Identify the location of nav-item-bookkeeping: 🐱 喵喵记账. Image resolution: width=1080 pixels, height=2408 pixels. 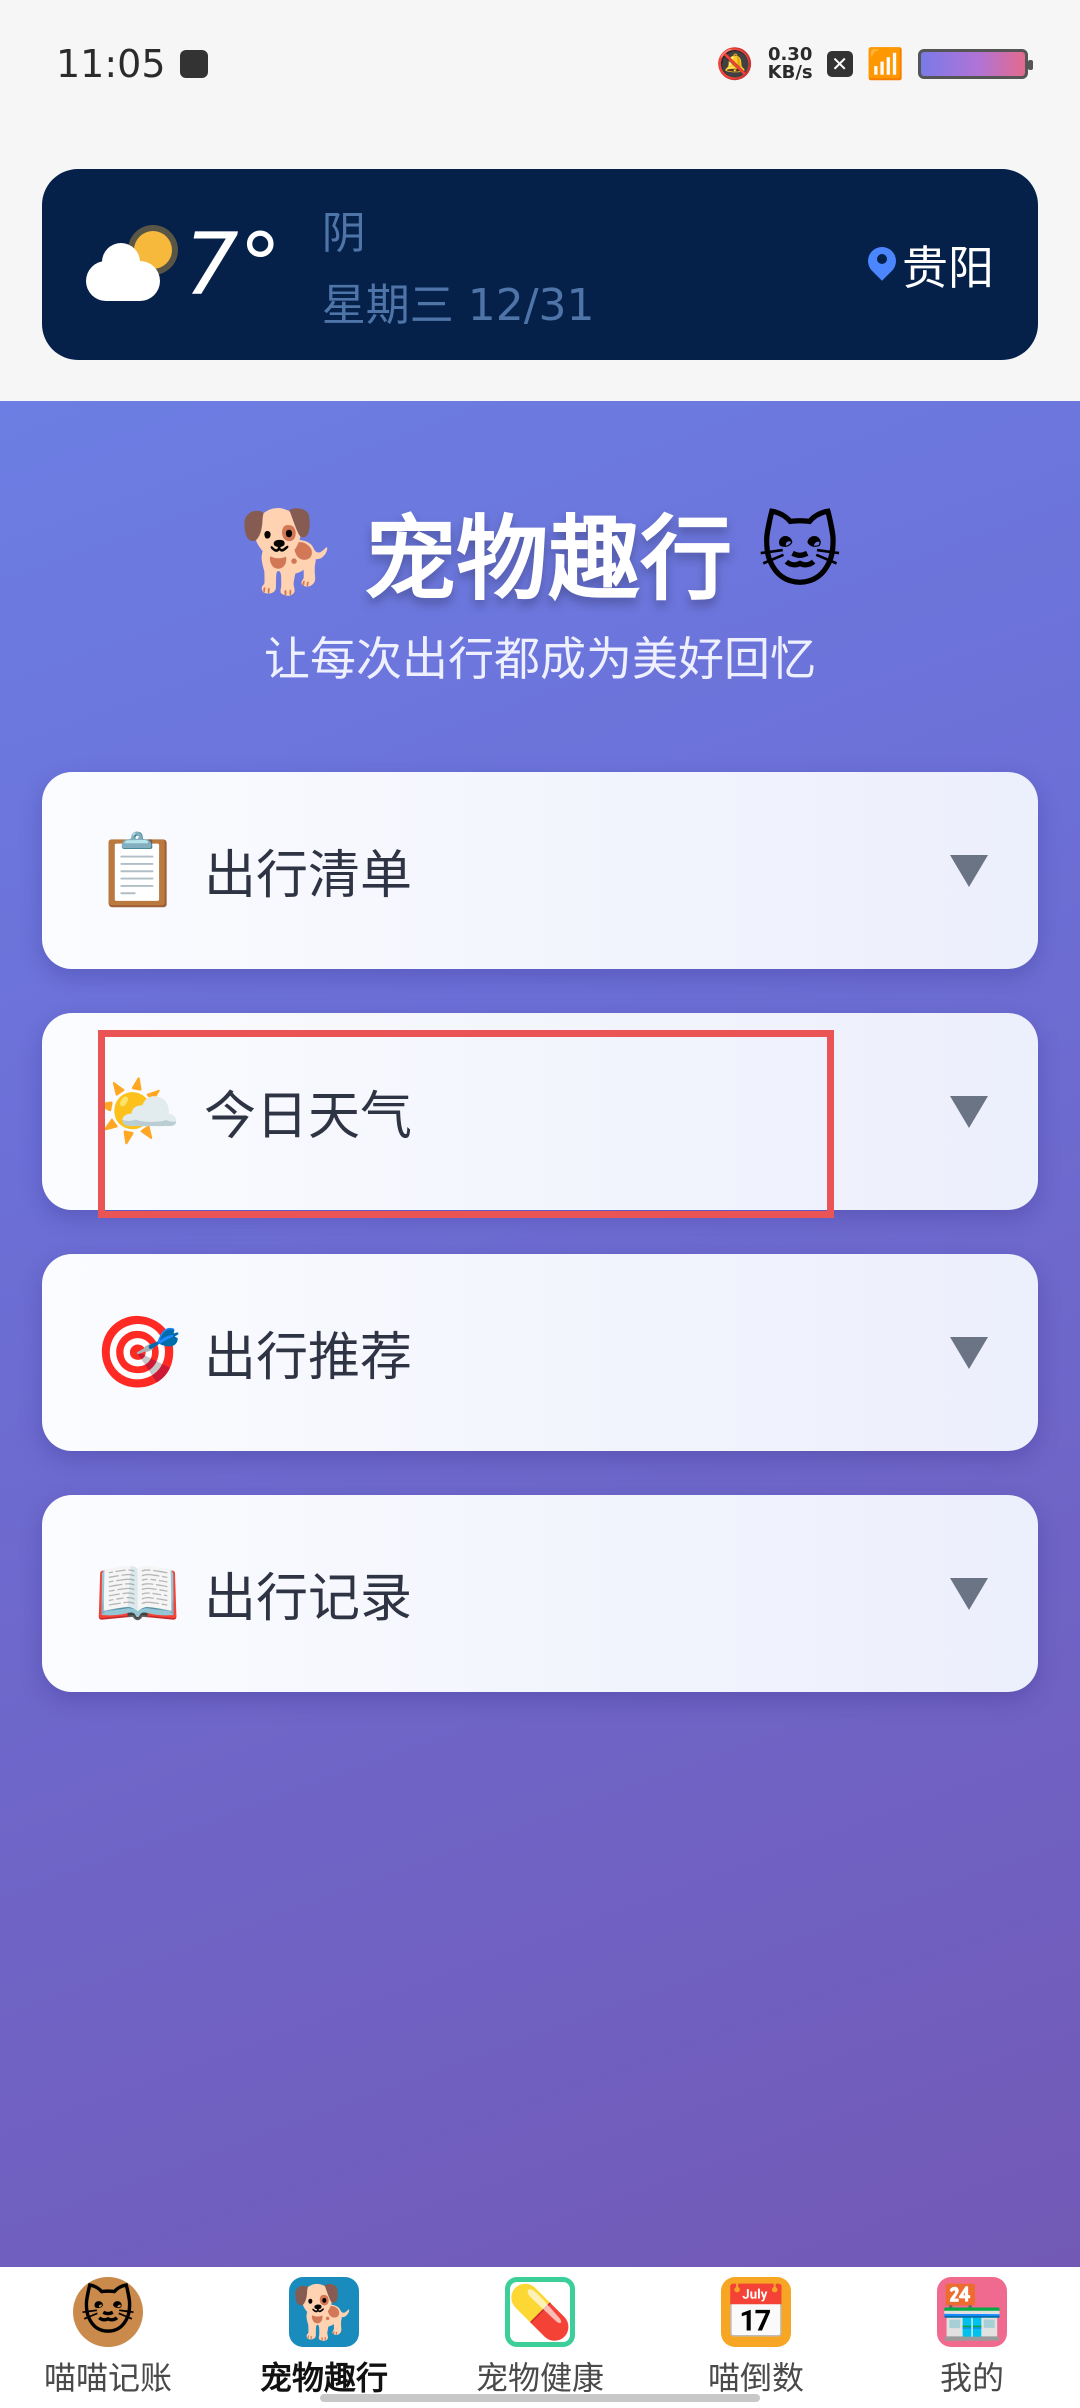
(108, 2338).